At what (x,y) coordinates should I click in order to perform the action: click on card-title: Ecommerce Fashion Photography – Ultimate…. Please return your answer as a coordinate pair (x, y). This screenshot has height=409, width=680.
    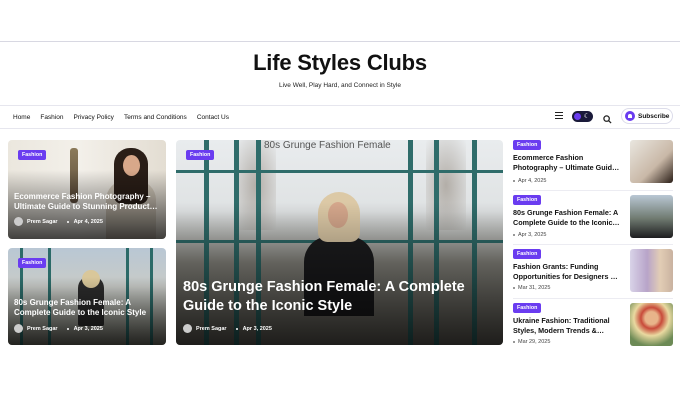
    Looking at the image, I should click on (88, 202).